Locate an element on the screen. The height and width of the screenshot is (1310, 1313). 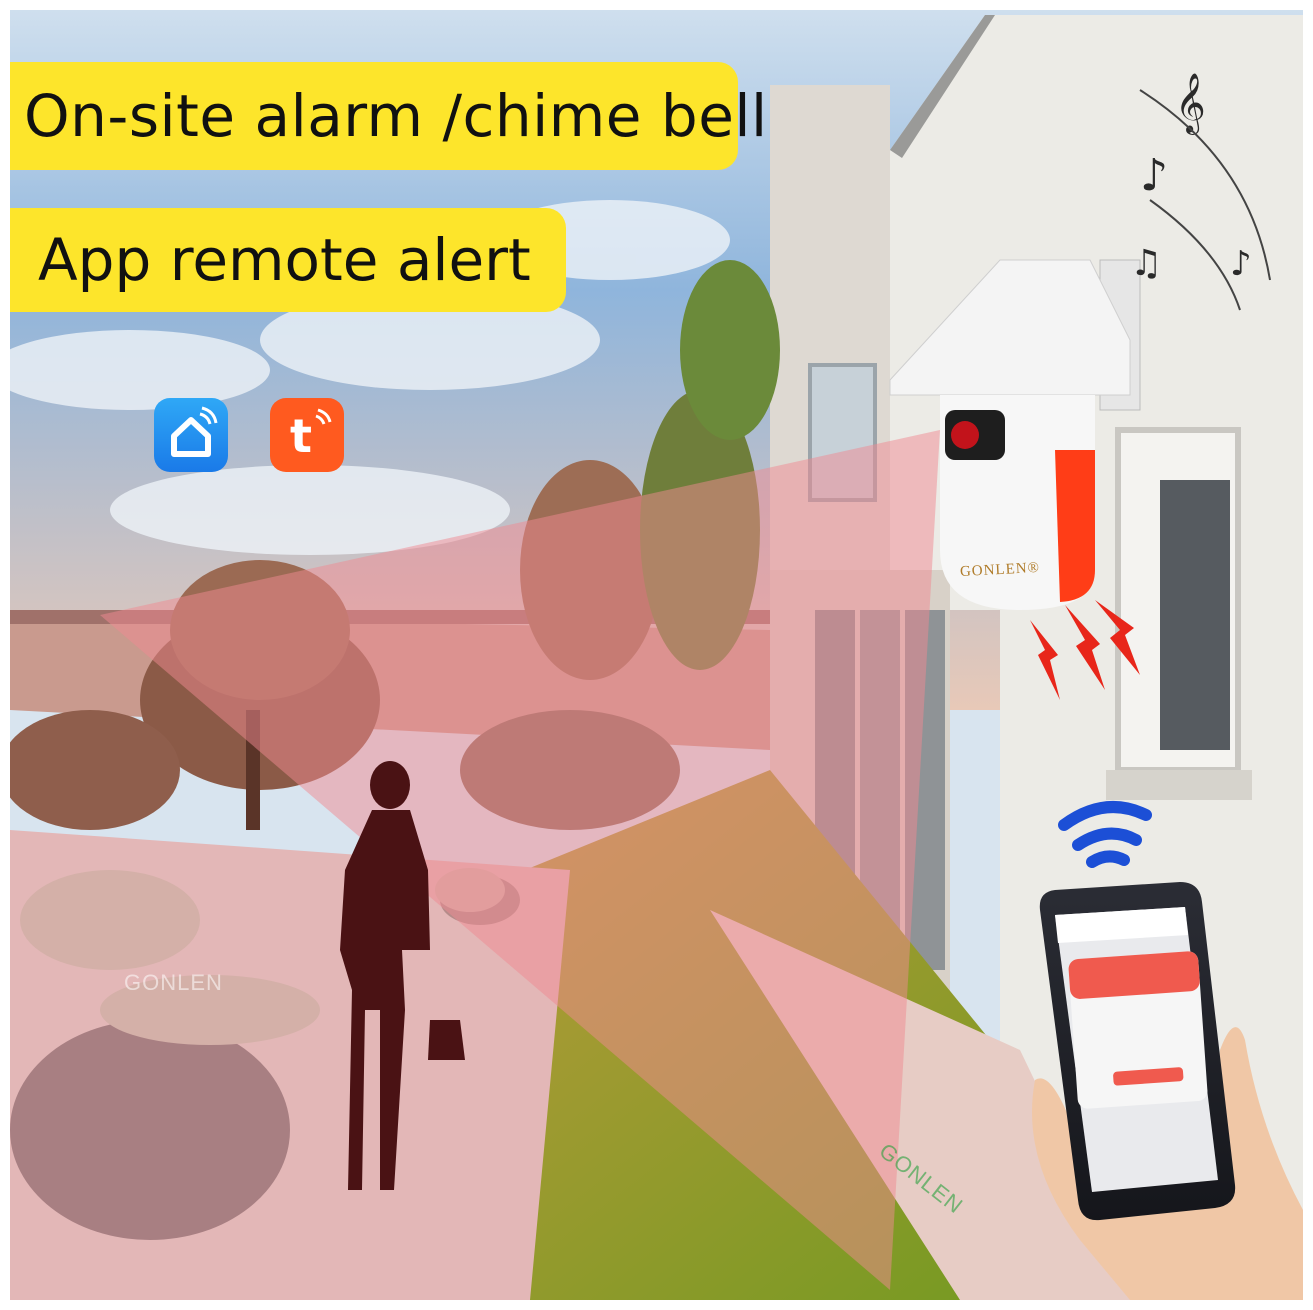
headline-banner: On-site alarm /chime bell is located at coordinates (388, 116).